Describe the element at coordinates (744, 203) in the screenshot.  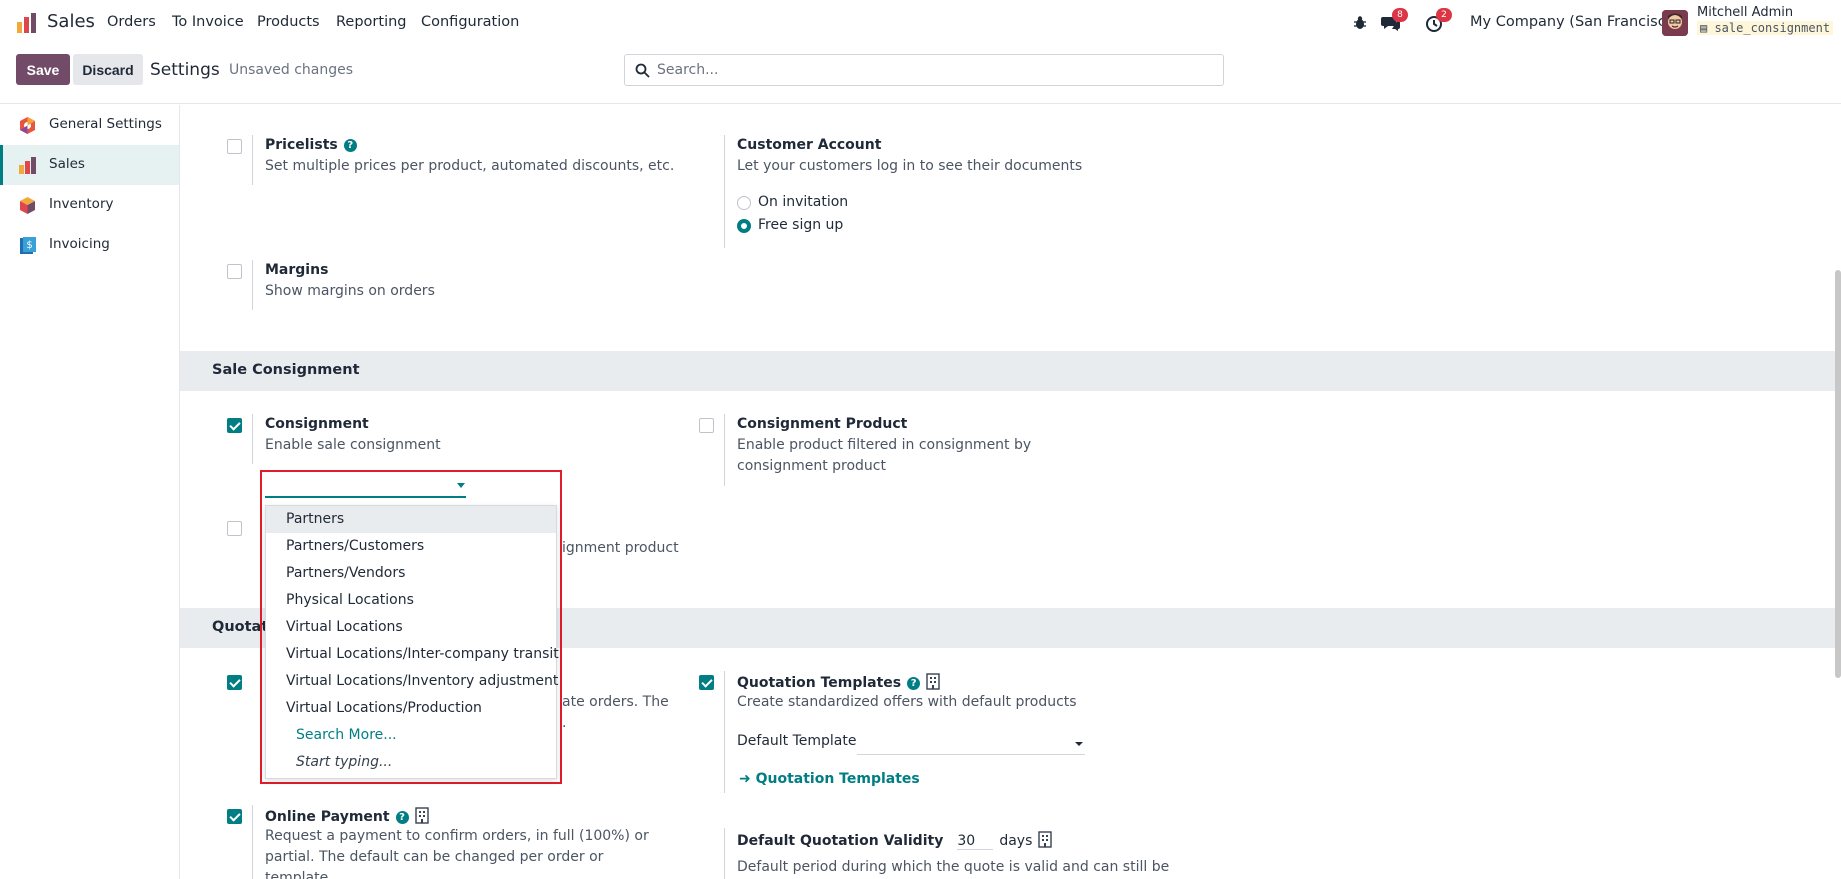
I see `on-invitation-radio` at that location.